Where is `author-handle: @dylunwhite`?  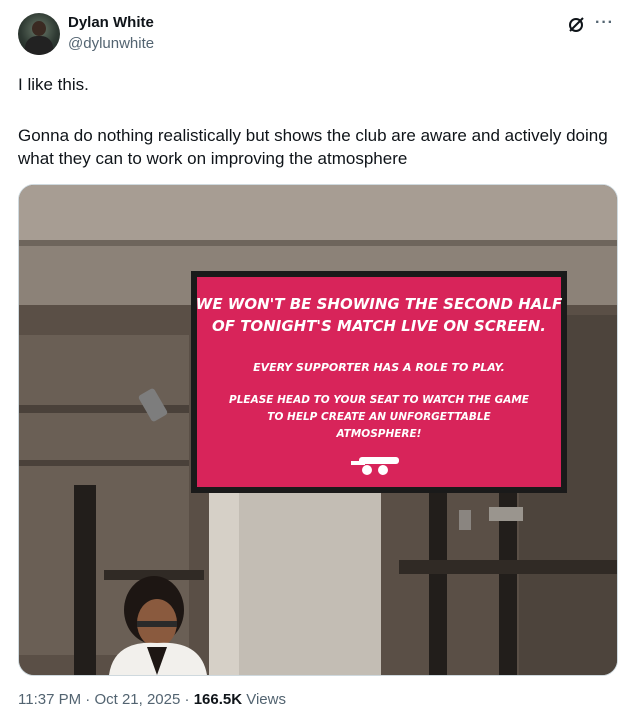 author-handle: @dylunwhite is located at coordinates (111, 43).